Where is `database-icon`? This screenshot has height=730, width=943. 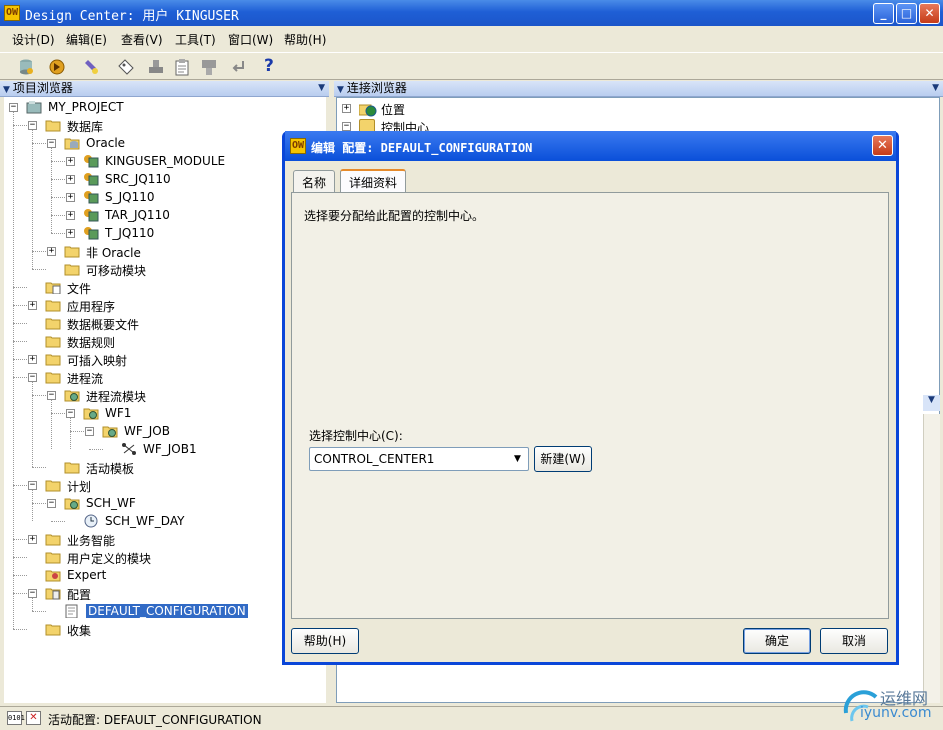 database-icon is located at coordinates (26, 67).